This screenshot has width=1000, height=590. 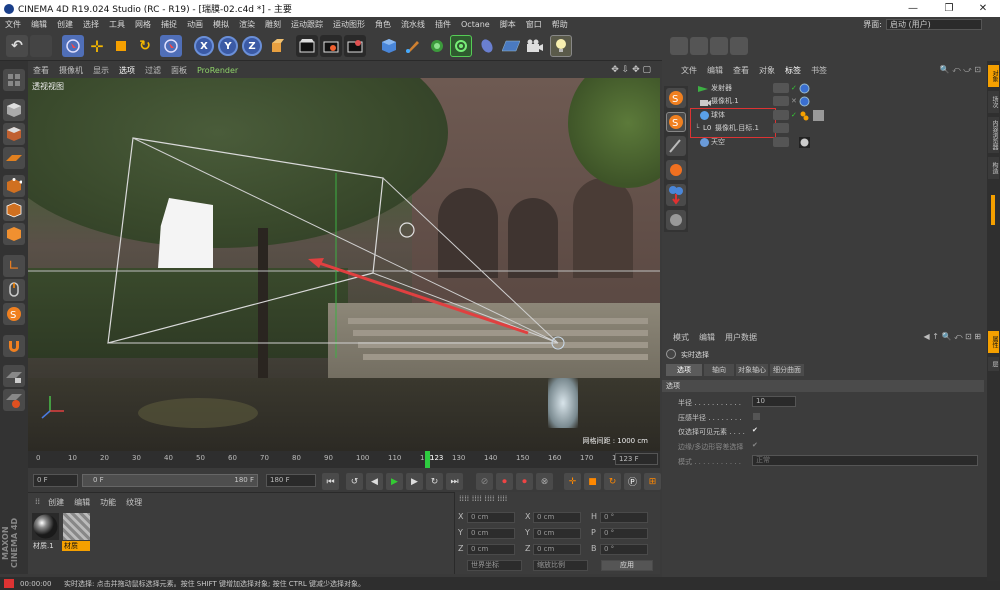 I want to click on object-menu-file: 文件, so click(x=689, y=70).